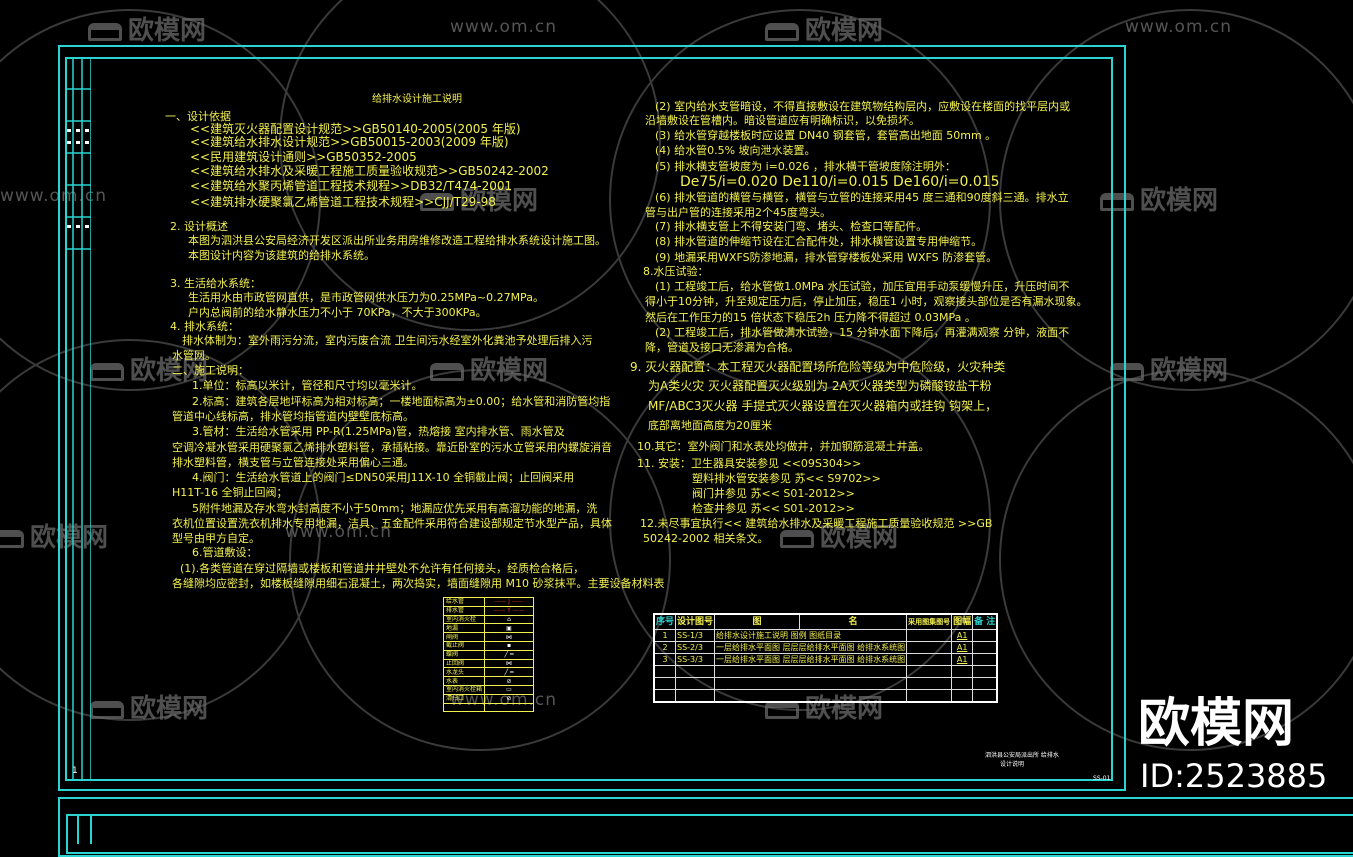 This screenshot has width=1353, height=857. I want to click on note-line: (8) 排水管道的伸缩节设在汇合配件处，排水横管设置专用伸缩节。, so click(819, 241).